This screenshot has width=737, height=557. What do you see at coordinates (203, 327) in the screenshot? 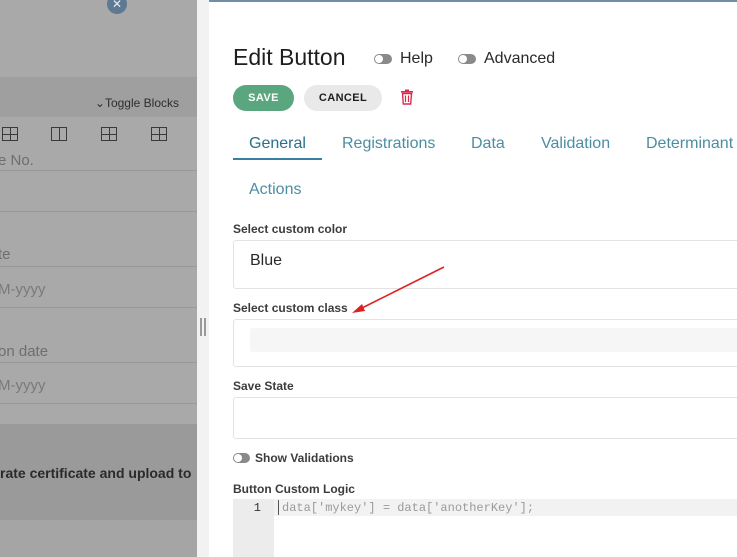
I see `resize-handle-icon` at bounding box center [203, 327].